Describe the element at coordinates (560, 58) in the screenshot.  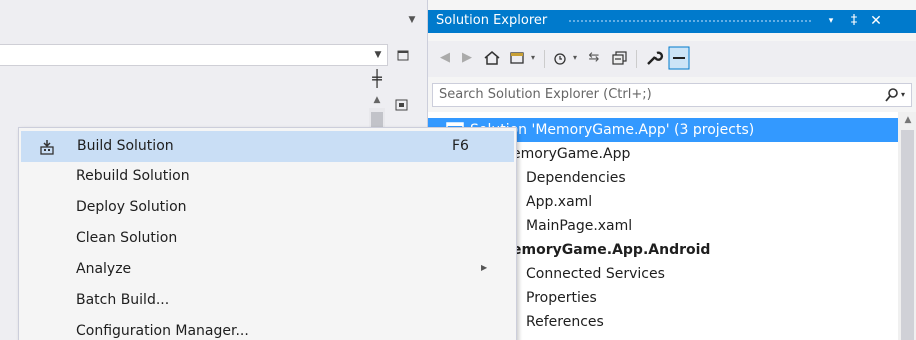
I see `pending-changes-filter-icon` at that location.